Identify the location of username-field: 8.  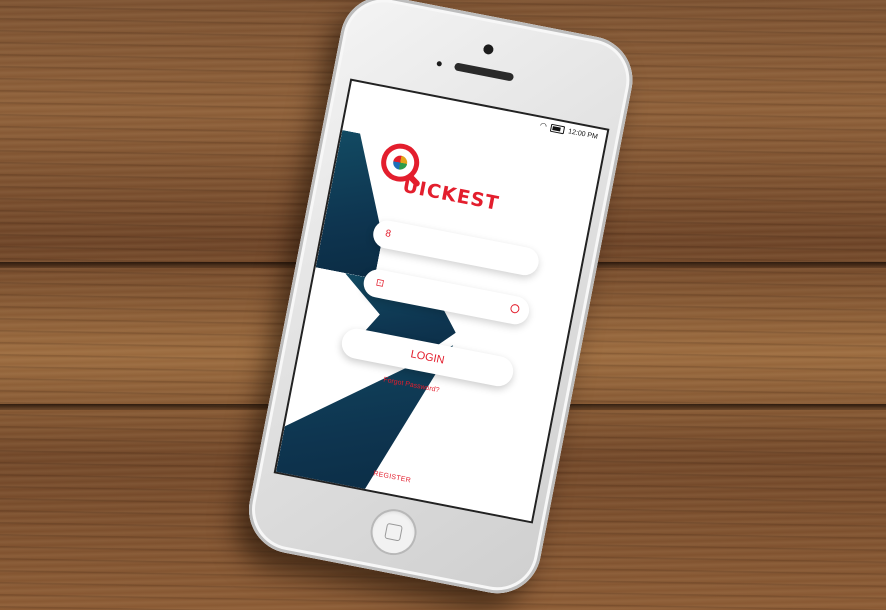
(456, 248).